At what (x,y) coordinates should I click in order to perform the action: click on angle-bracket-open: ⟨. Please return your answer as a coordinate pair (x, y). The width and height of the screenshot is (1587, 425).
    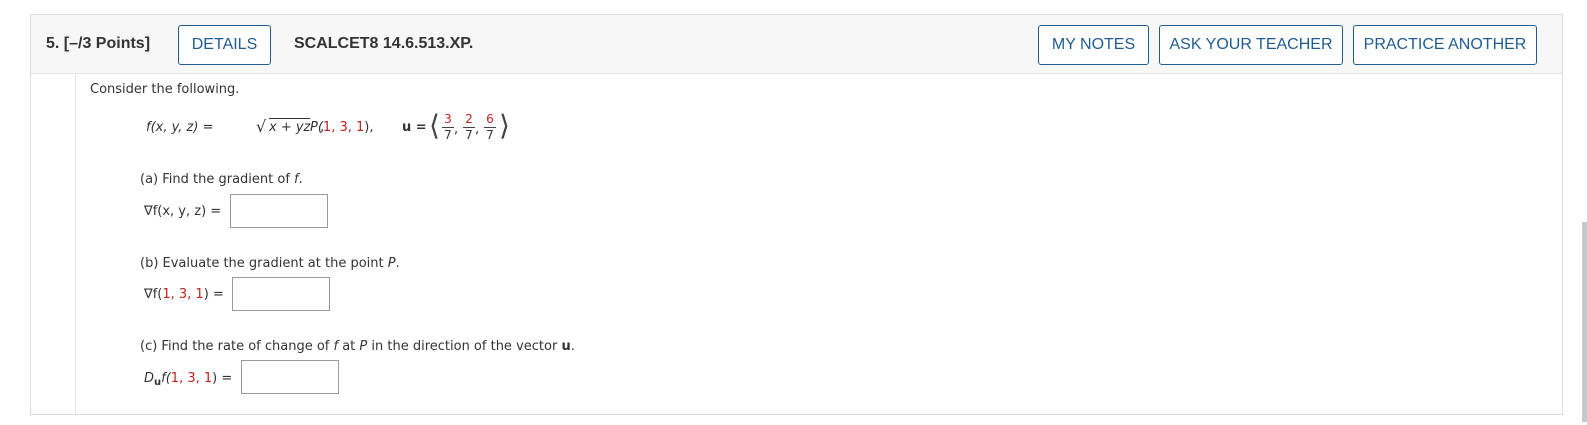
    Looking at the image, I should click on (434, 125).